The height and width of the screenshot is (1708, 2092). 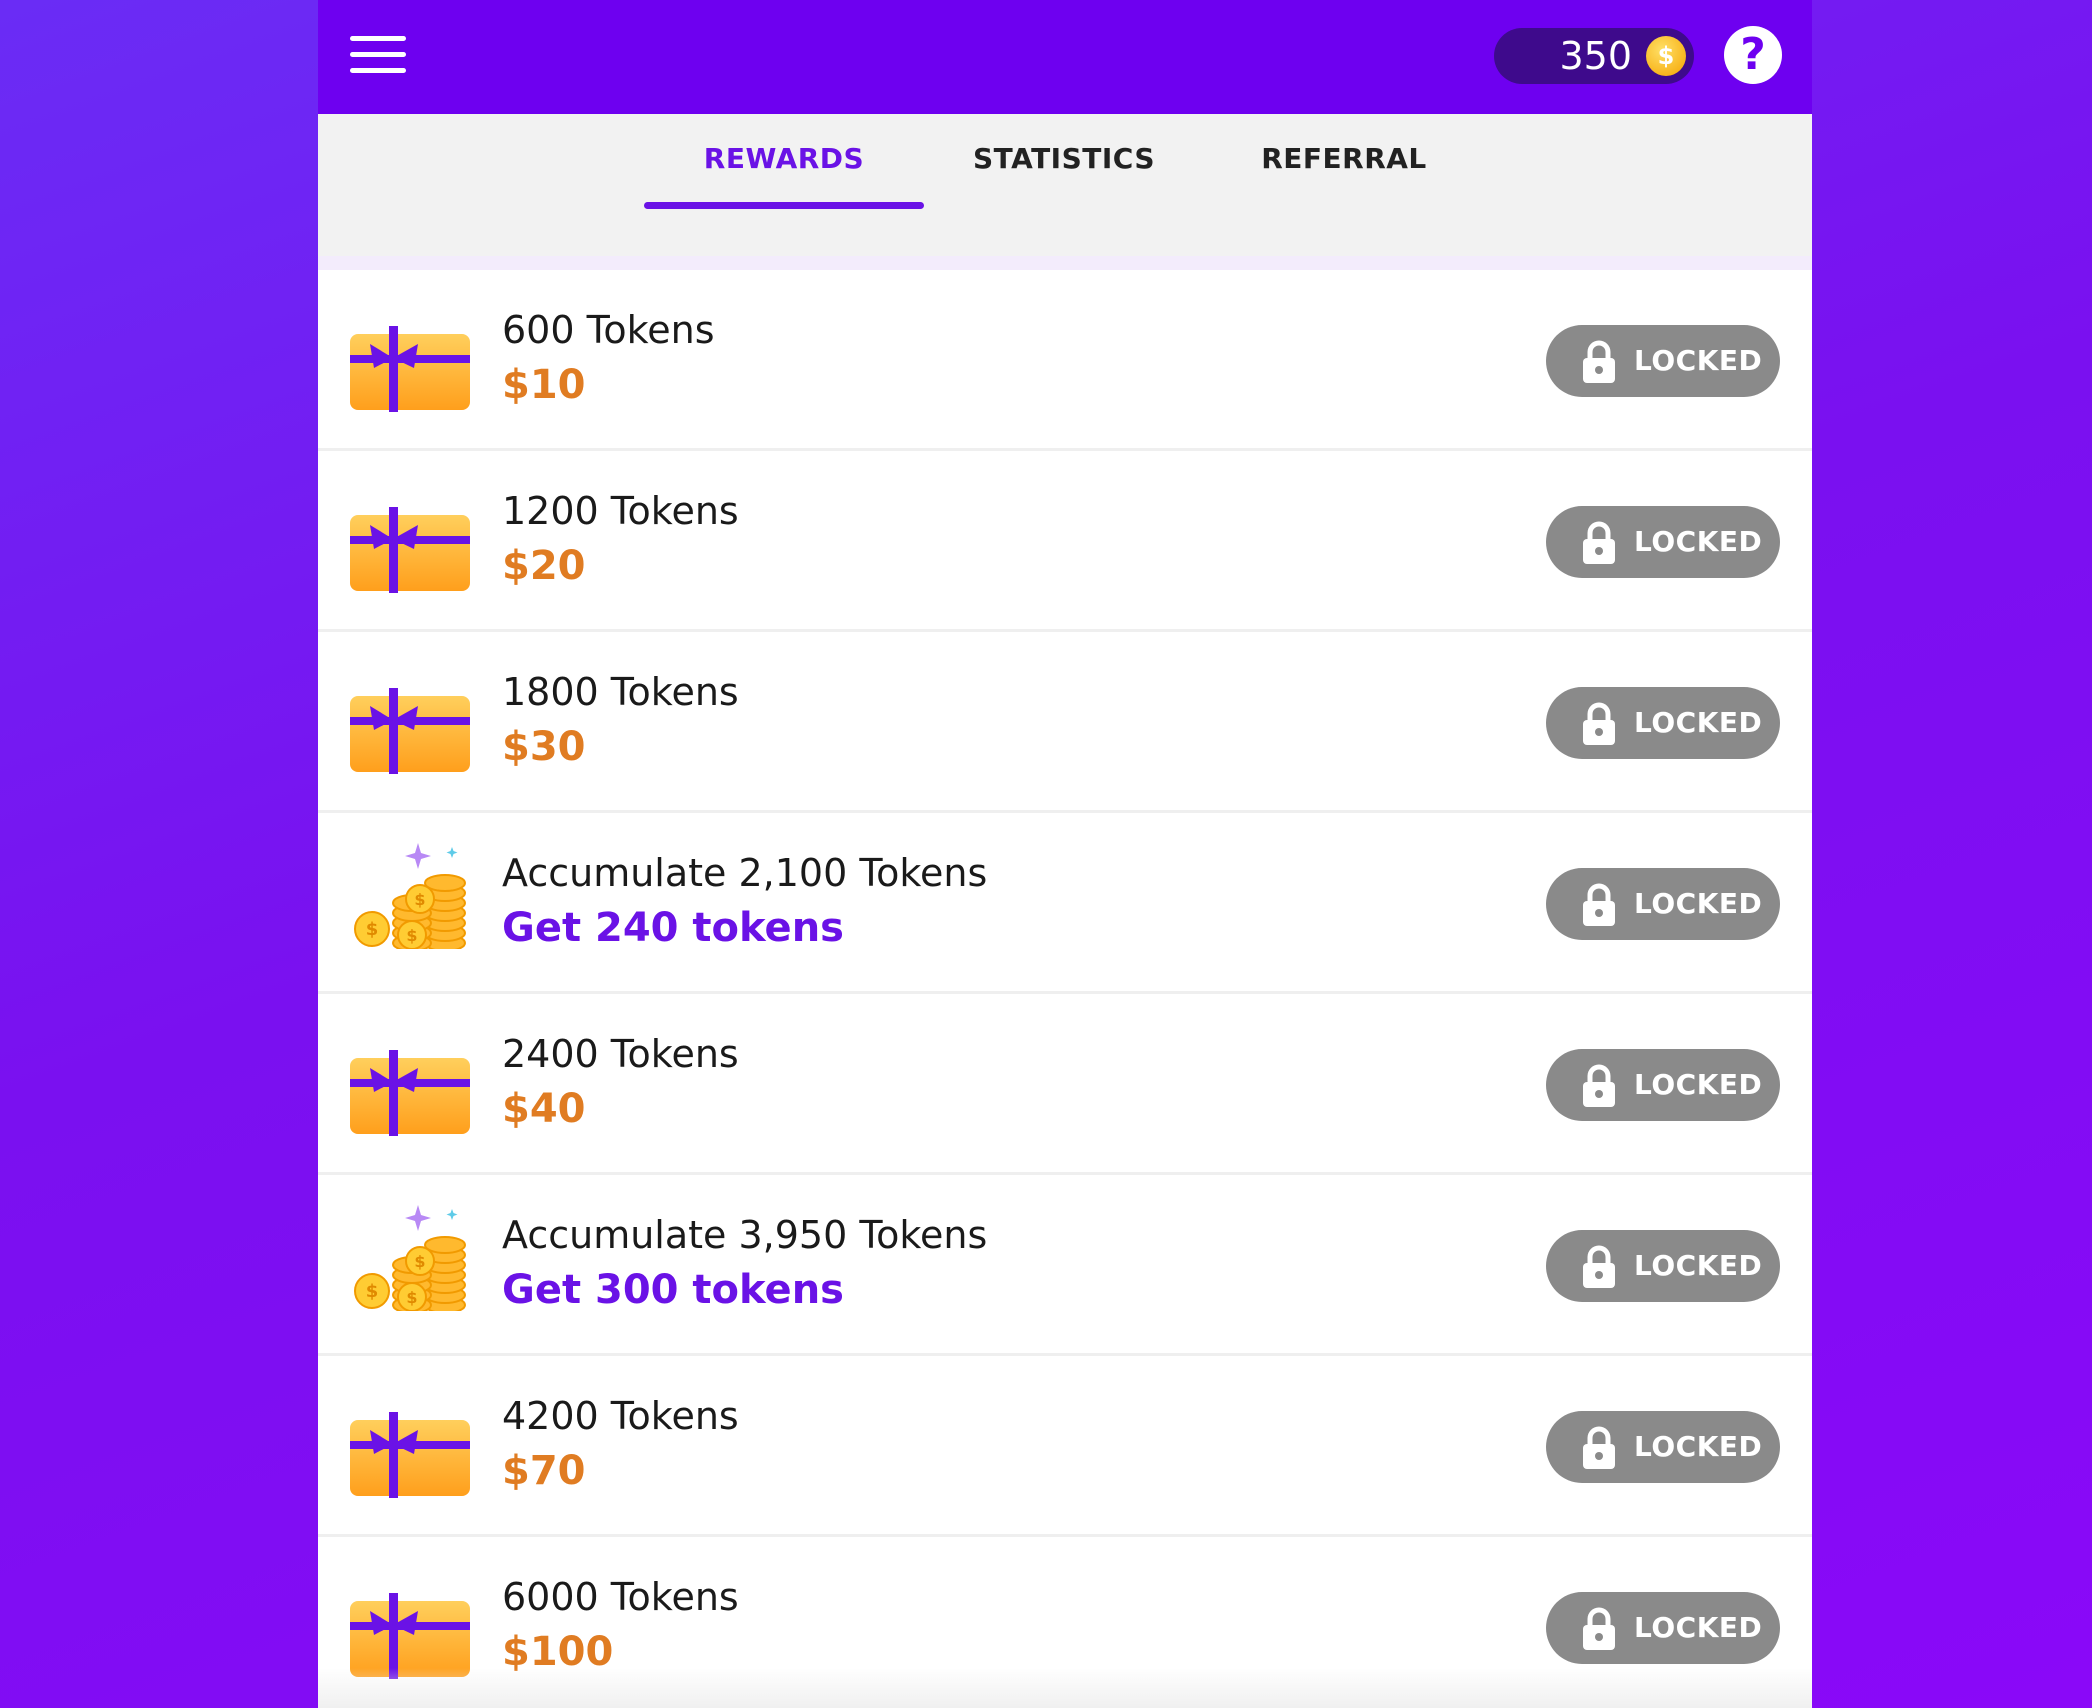 I want to click on reward-value: $30, so click(x=544, y=747).